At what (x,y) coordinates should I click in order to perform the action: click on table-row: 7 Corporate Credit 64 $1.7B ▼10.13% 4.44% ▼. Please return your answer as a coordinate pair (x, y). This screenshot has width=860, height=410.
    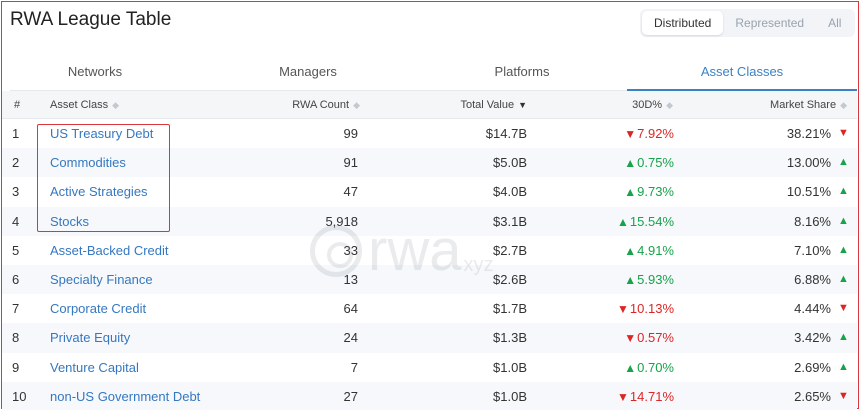
    Looking at the image, I should click on (429, 308).